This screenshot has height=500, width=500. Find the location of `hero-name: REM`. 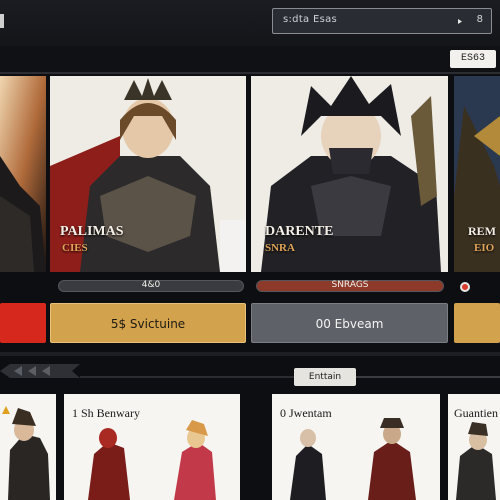

hero-name: REM is located at coordinates (482, 231).